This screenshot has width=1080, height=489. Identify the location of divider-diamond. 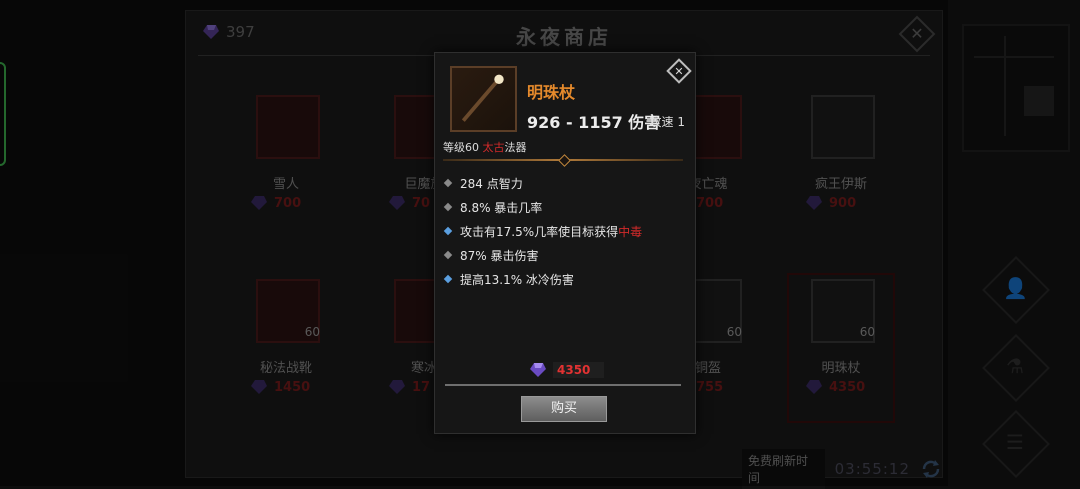
(564, 160).